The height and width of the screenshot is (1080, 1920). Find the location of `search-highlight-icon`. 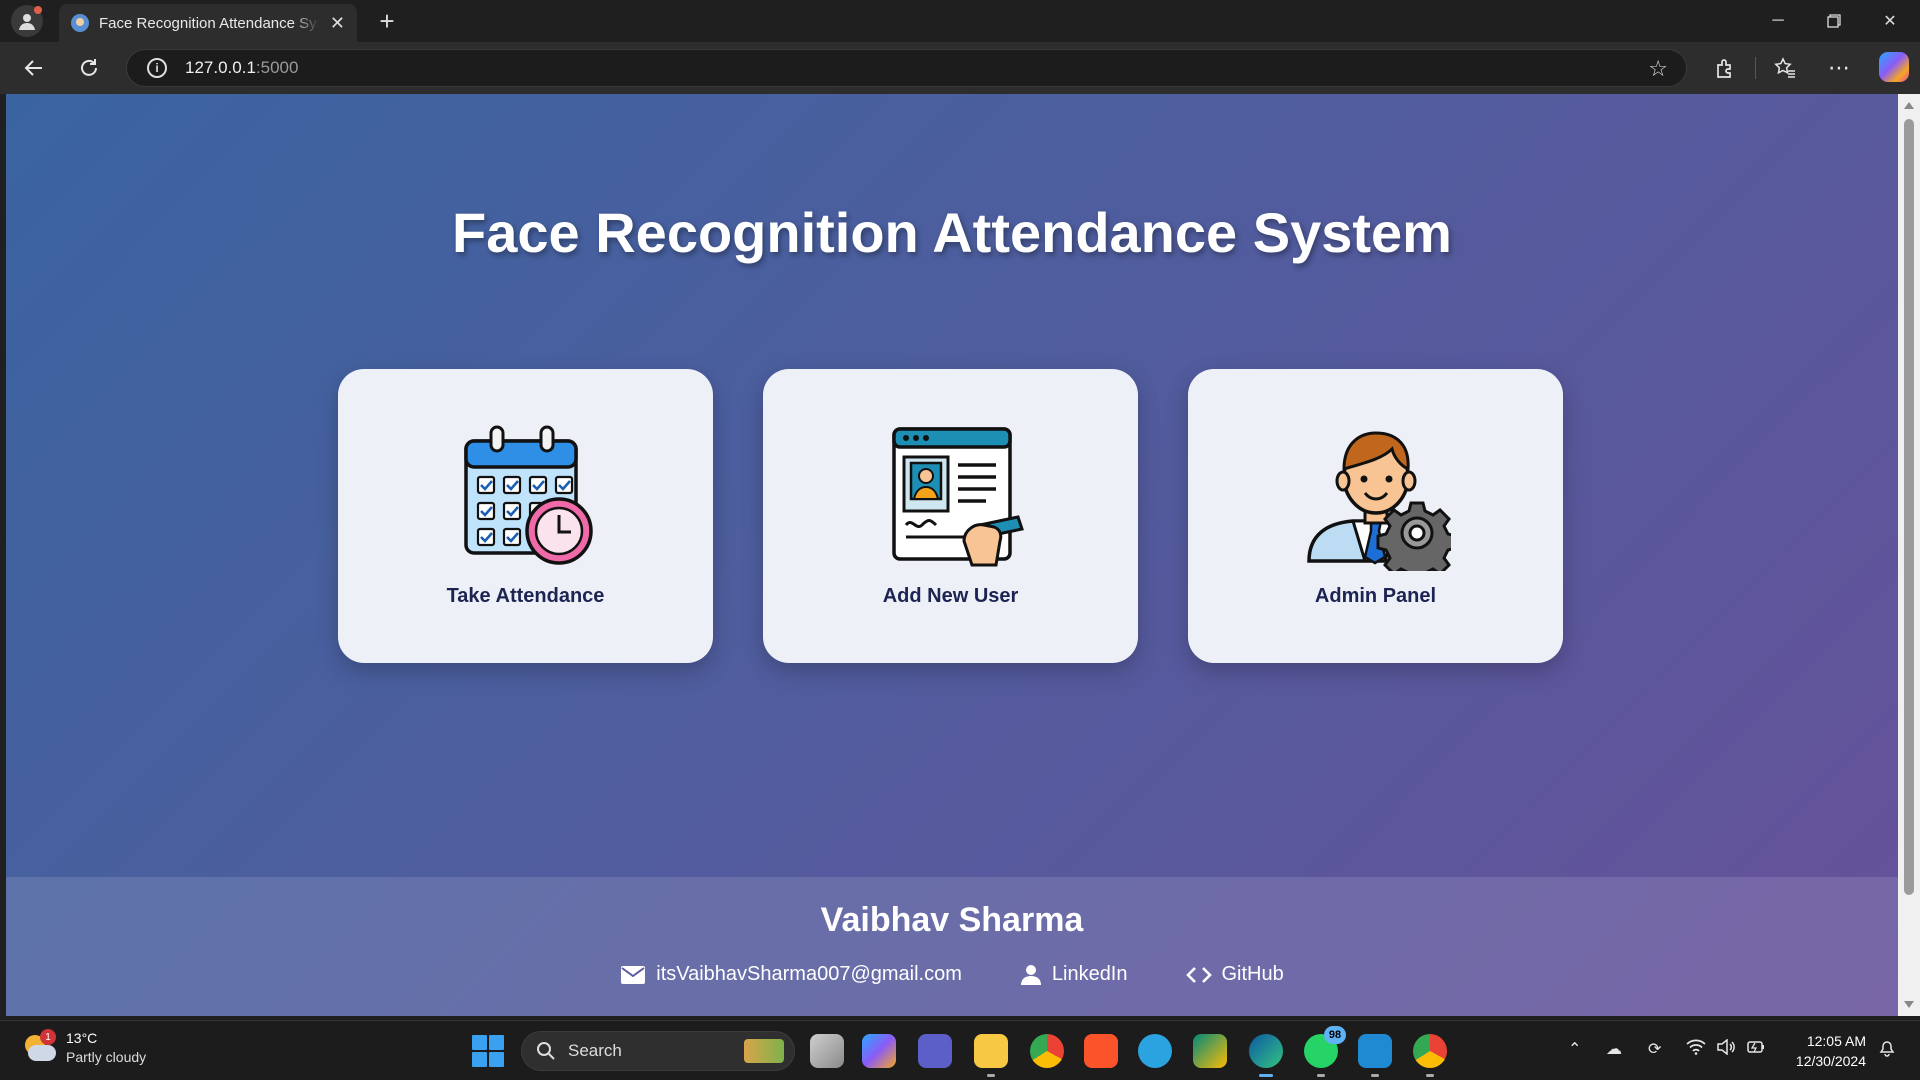

search-highlight-icon is located at coordinates (764, 1051).